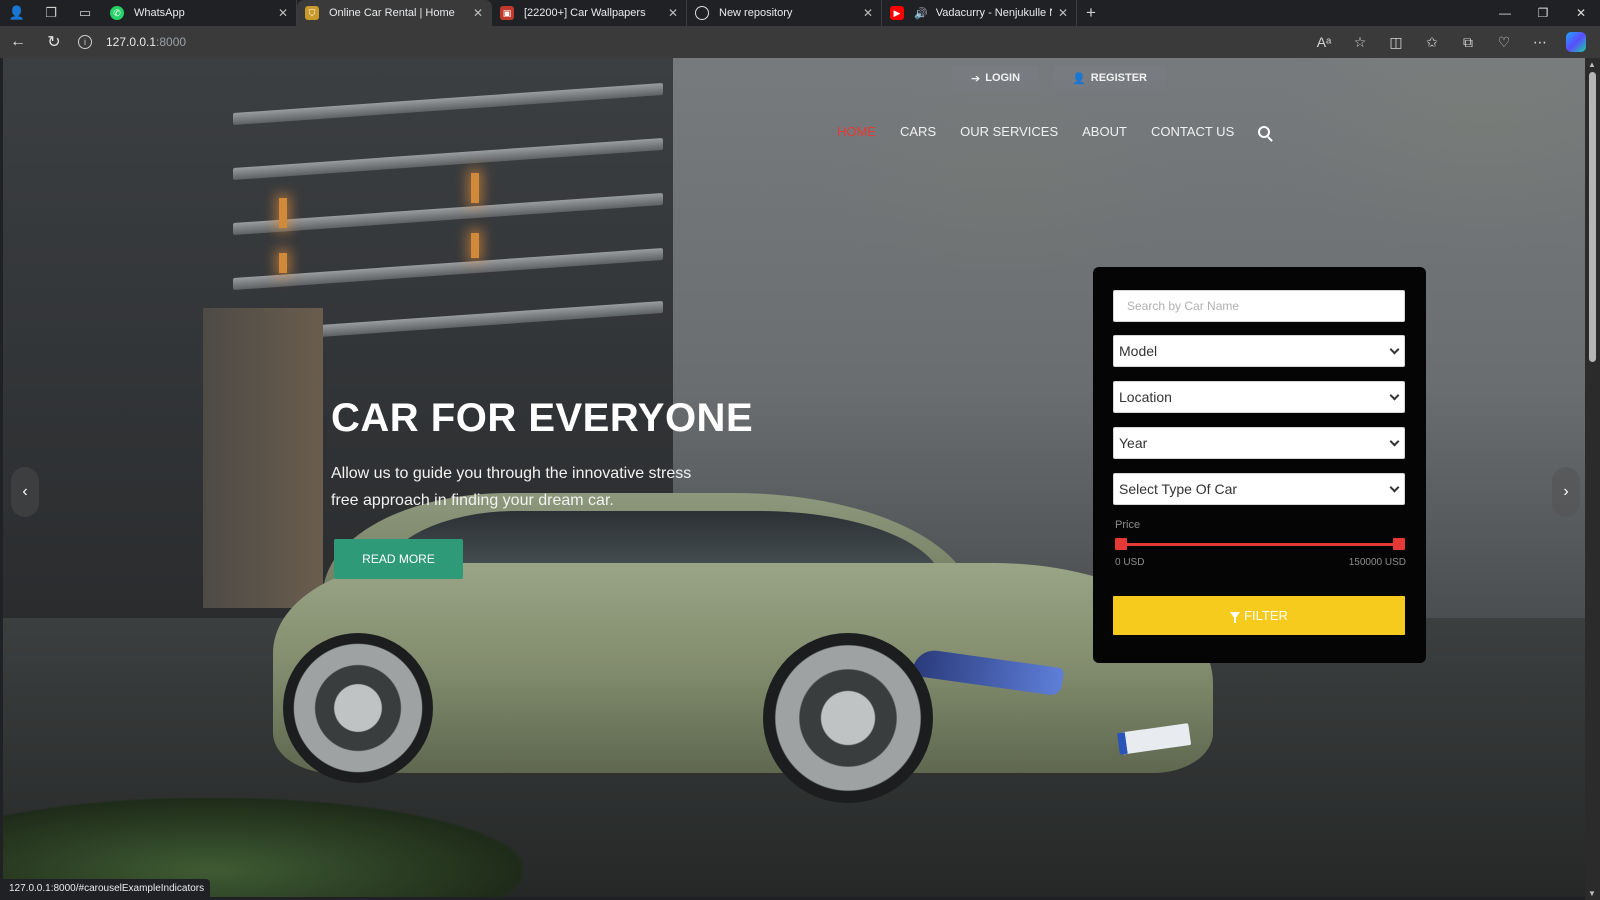 This screenshot has height=900, width=1600. What do you see at coordinates (1192, 131) in the screenshot?
I see `nav-contact-us: CONTACT US` at bounding box center [1192, 131].